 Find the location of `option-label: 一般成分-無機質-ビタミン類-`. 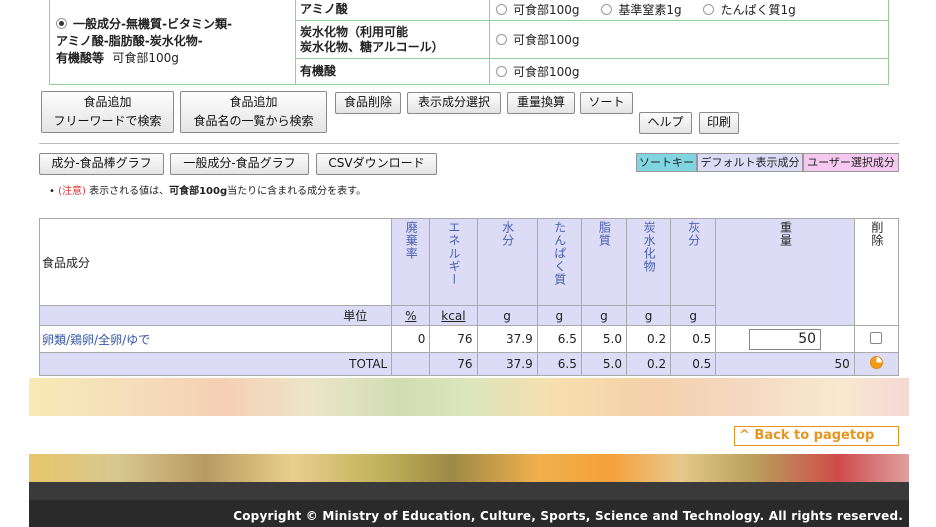

option-label: 一般成分-無機質-ビタミン類- is located at coordinates (152, 24).